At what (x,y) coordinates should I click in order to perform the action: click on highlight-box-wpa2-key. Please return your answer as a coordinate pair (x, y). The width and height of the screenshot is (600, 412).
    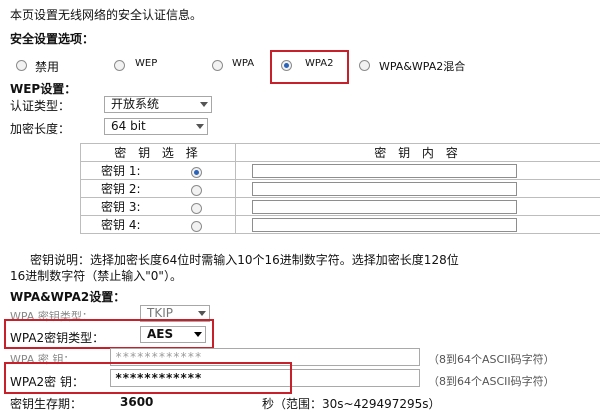
    Looking at the image, I should click on (148, 378).